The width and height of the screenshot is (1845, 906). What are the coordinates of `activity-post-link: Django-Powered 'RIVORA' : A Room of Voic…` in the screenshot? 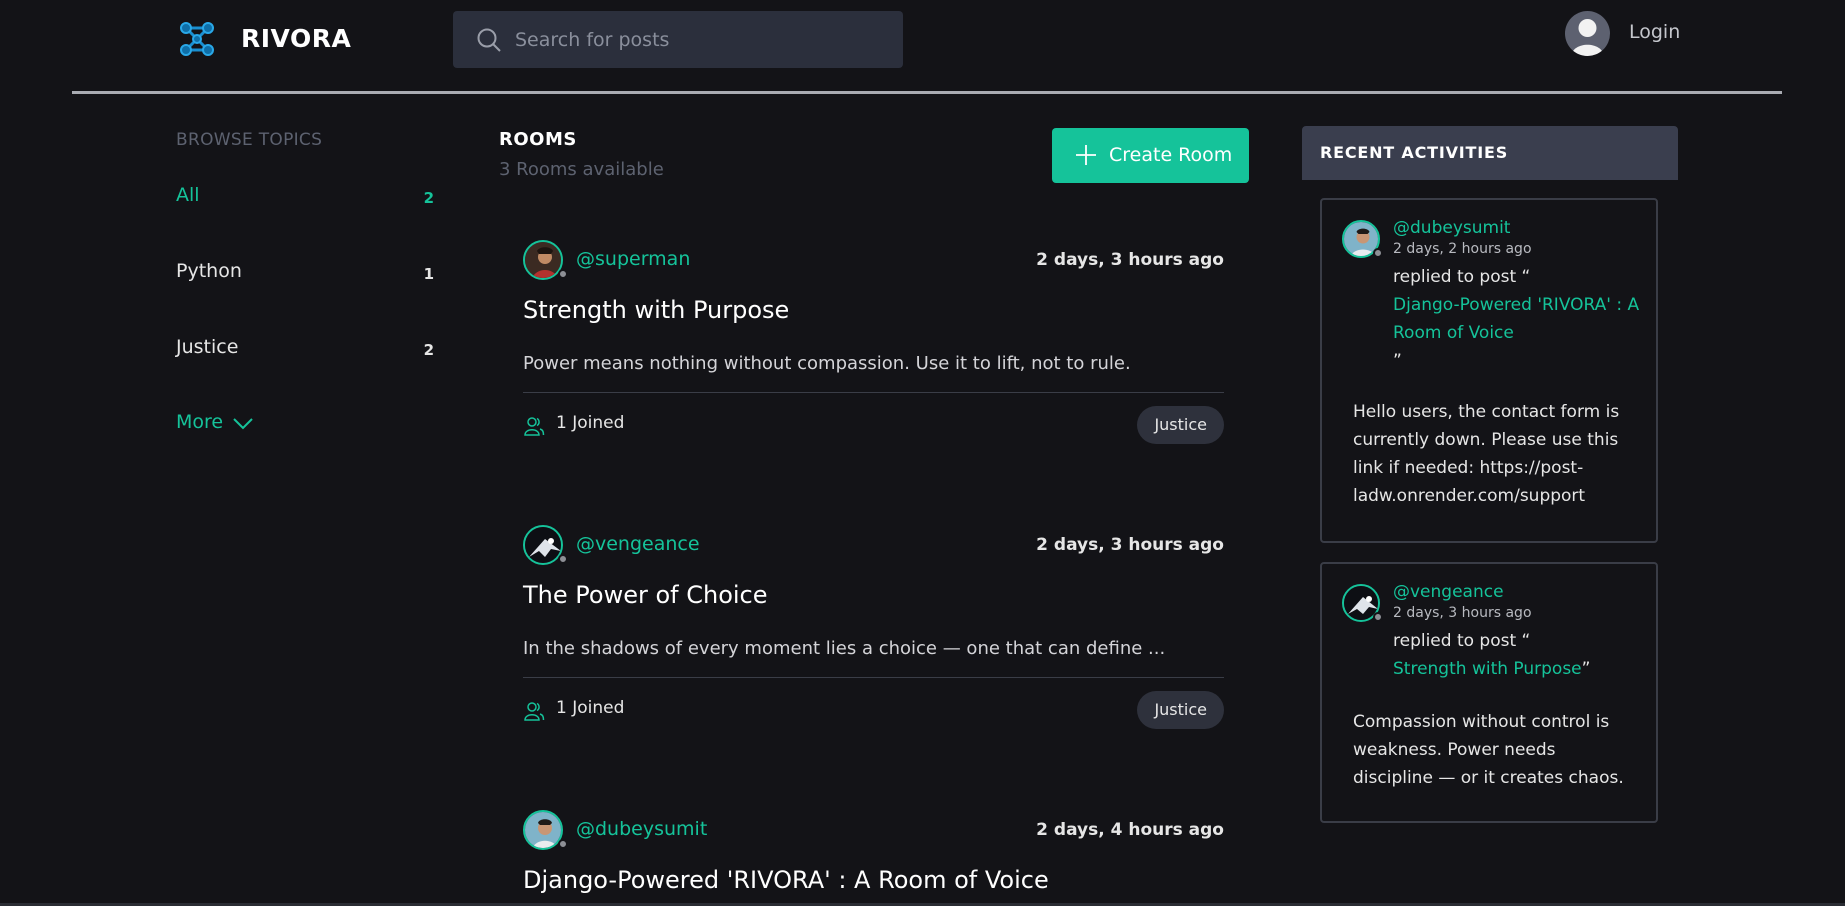 It's located at (1516, 319).